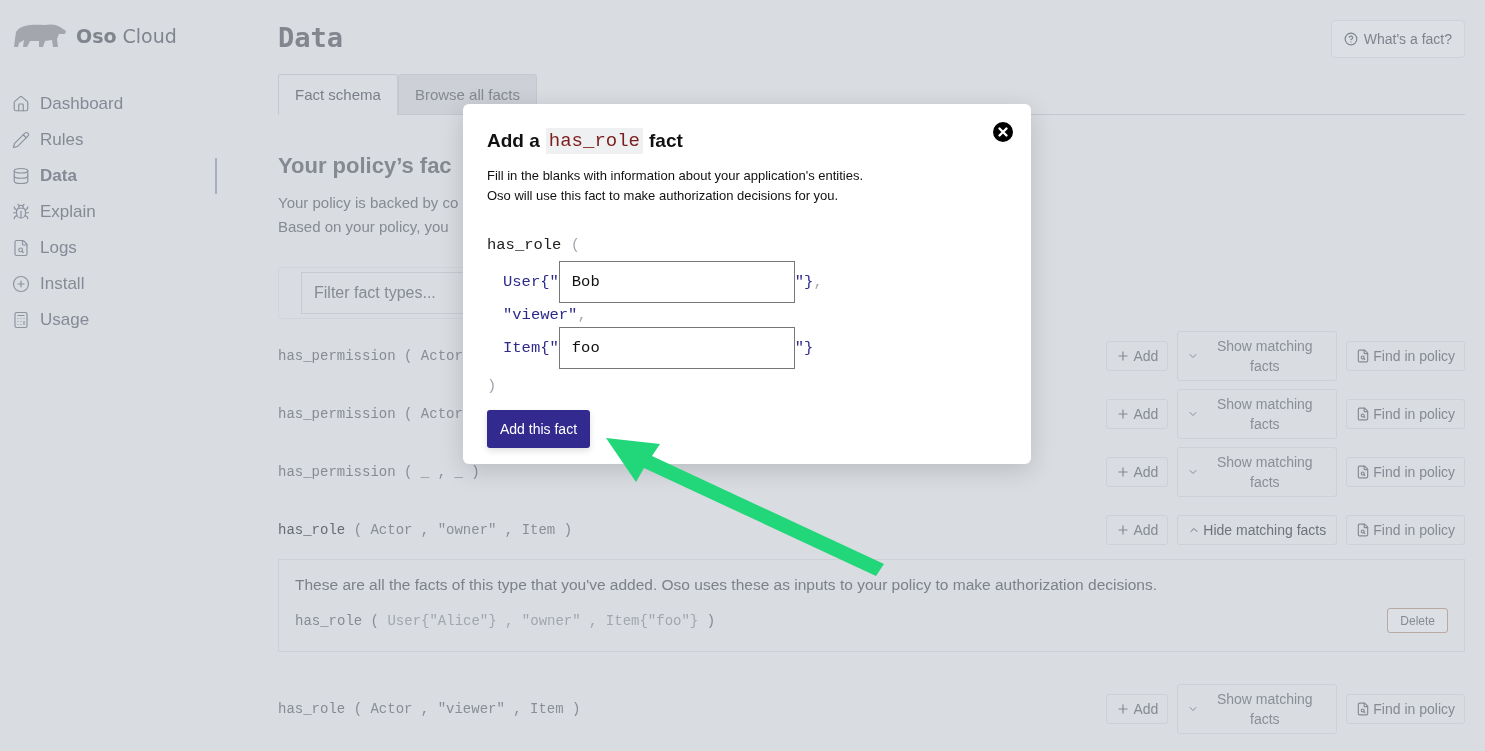  I want to click on dialog-description: Fill in the blanks with information about your application's entities. Oso will use this fact to make authorization decisions for you., so click(676, 186).